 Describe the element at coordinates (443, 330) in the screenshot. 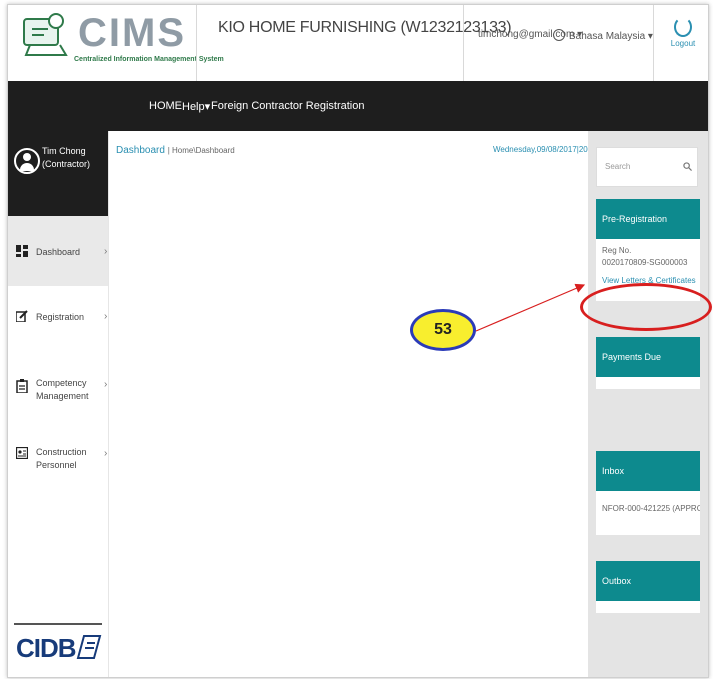

I see `step-number-callout: 53` at that location.